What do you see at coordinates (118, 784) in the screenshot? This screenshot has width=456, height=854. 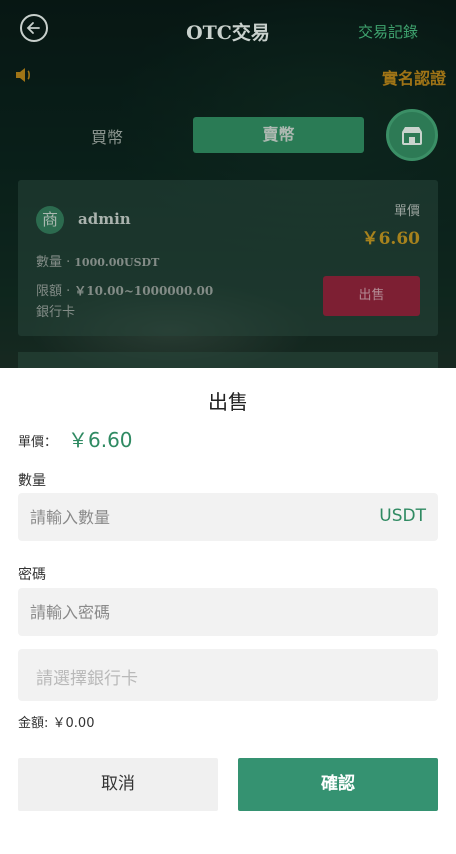 I see `cancel-button: 取消` at bounding box center [118, 784].